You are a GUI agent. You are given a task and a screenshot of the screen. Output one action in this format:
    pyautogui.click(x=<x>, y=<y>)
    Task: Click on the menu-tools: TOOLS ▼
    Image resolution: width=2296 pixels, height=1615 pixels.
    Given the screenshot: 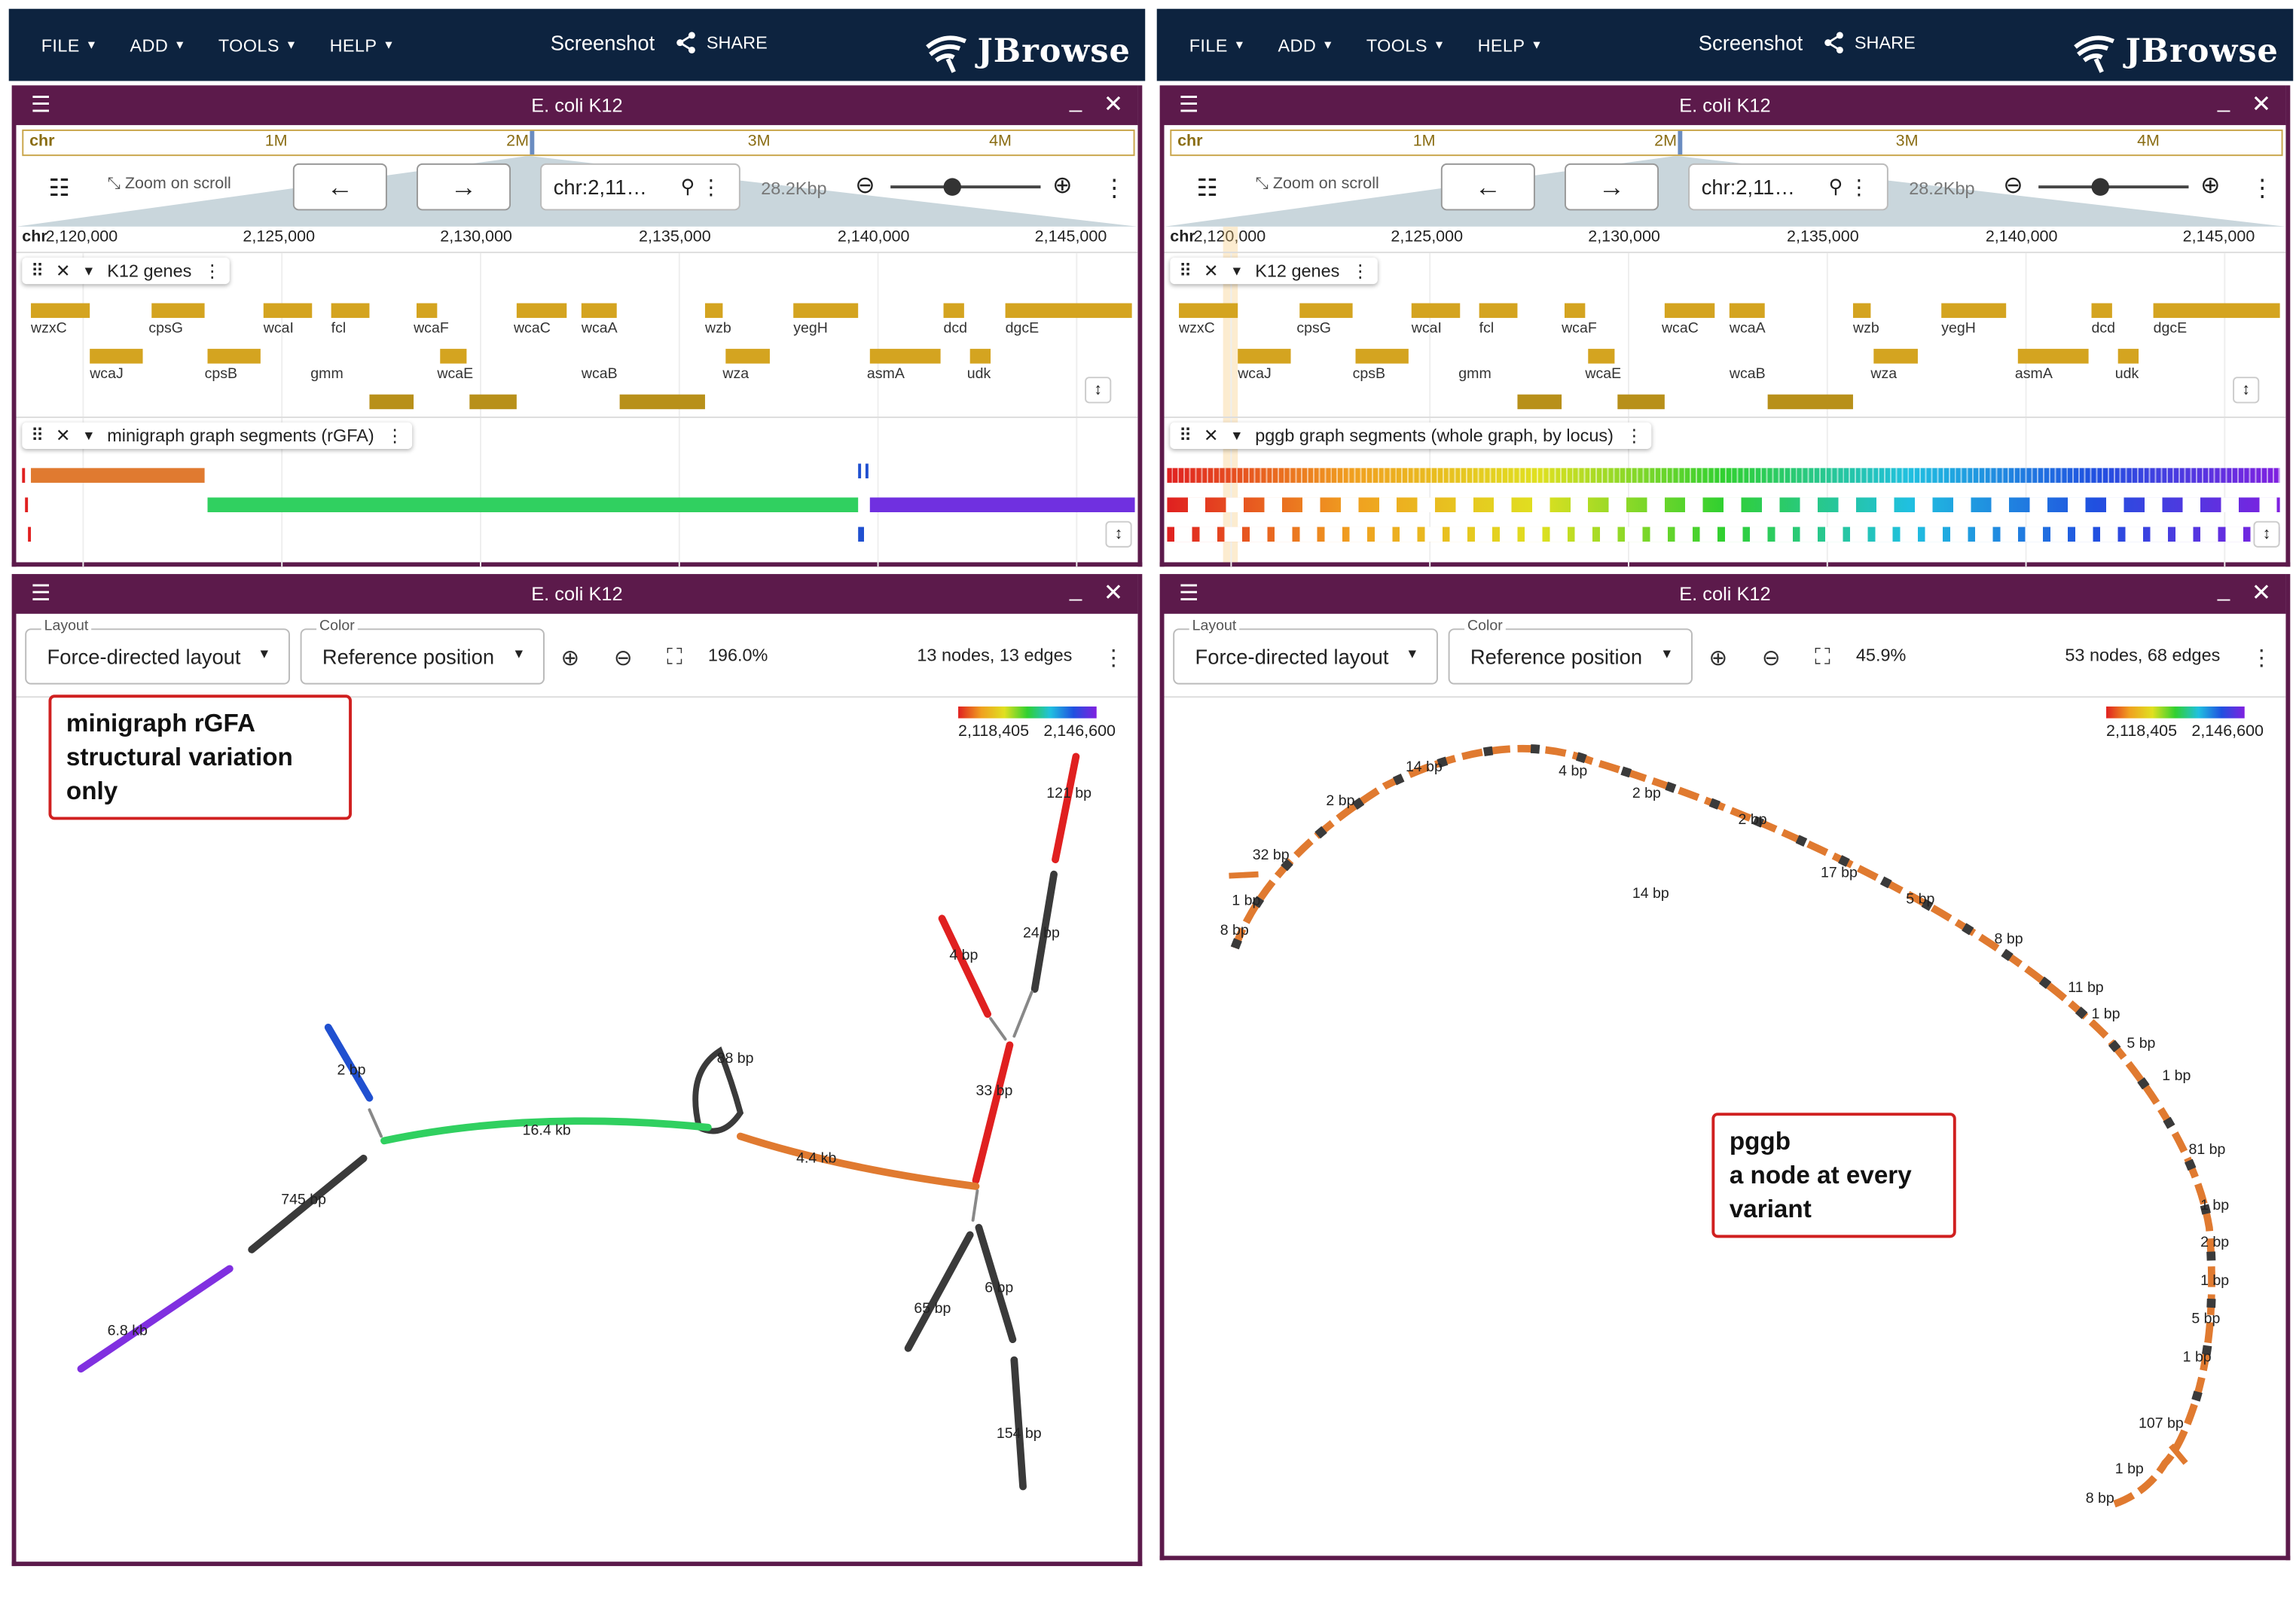 What is the action you would take?
    pyautogui.click(x=1406, y=45)
    